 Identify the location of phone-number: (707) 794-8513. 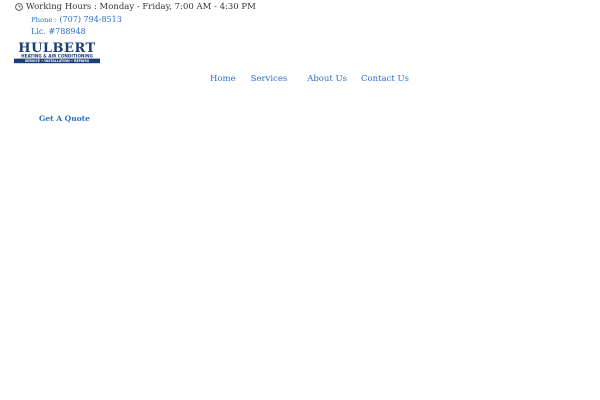
(90, 19).